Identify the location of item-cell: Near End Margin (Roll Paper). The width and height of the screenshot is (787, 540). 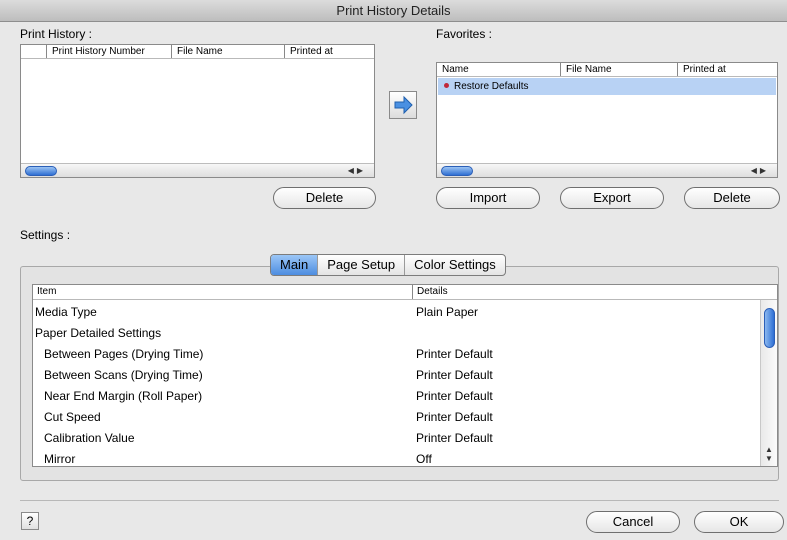
(123, 396).